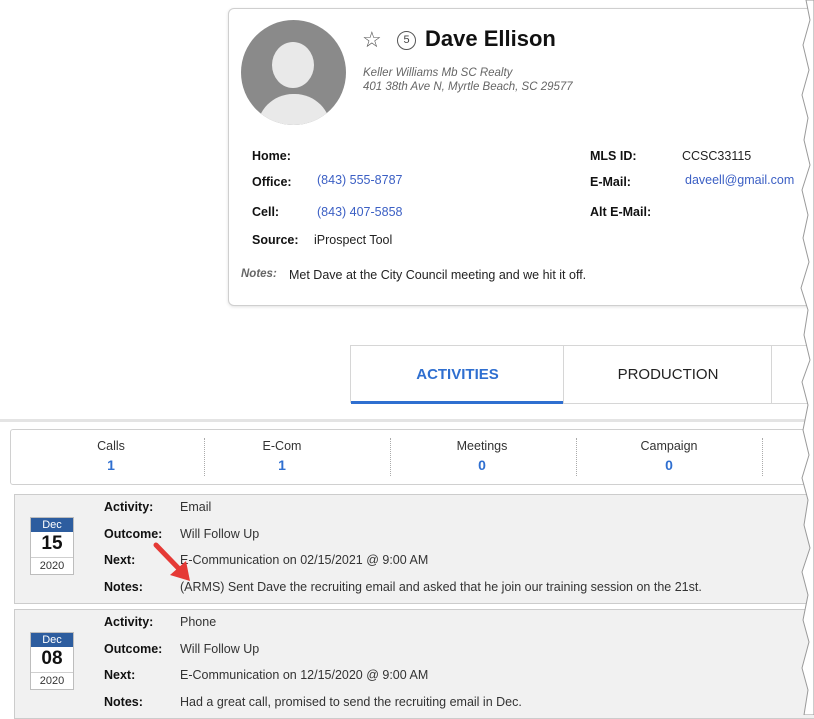 This screenshot has width=814, height=719. Describe the element at coordinates (717, 156) in the screenshot. I see `mls-id-value: CCSC33115` at that location.